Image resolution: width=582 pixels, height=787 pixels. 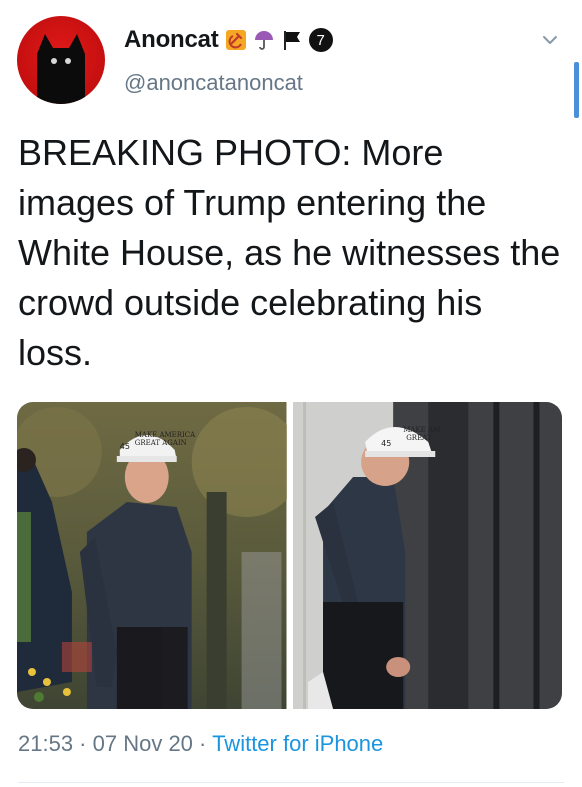 I want to click on tweet-meta: 21:53 · 07 Nov 20 · Twitter for iPhone, so click(x=200, y=744).